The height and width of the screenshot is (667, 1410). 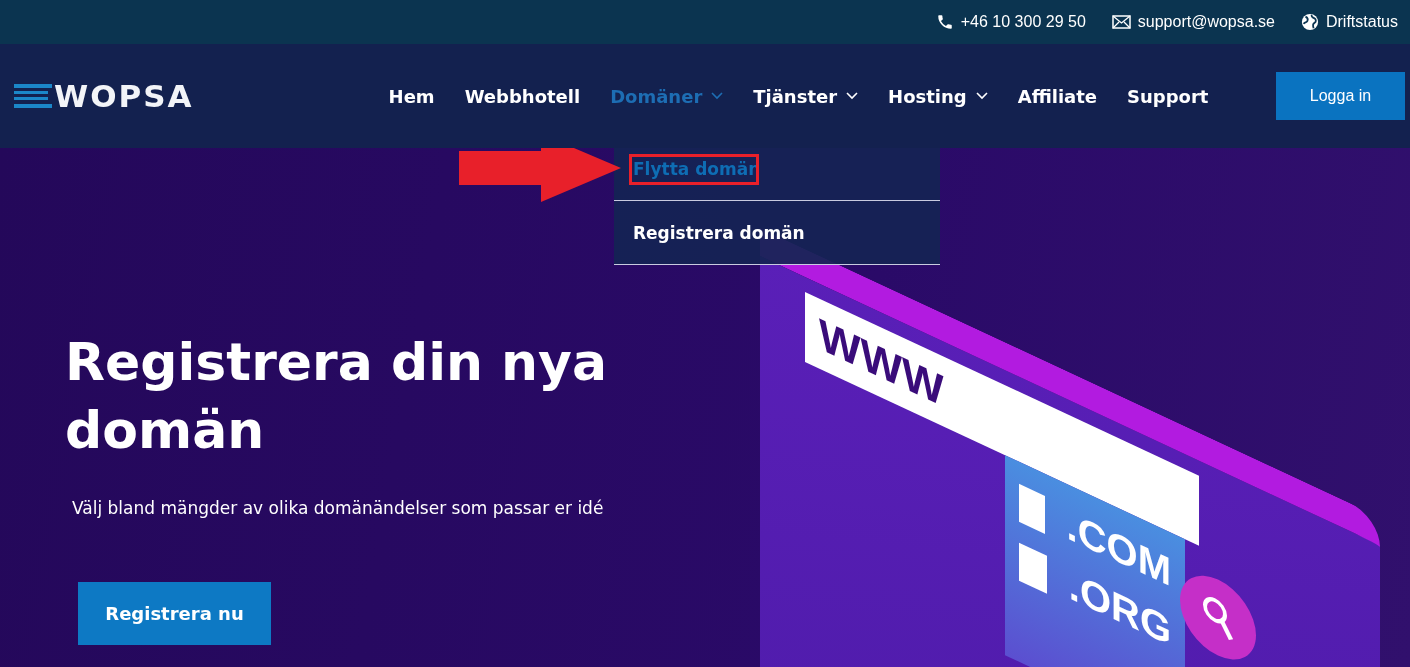 I want to click on address-bar-text: WWW, so click(x=881, y=362).